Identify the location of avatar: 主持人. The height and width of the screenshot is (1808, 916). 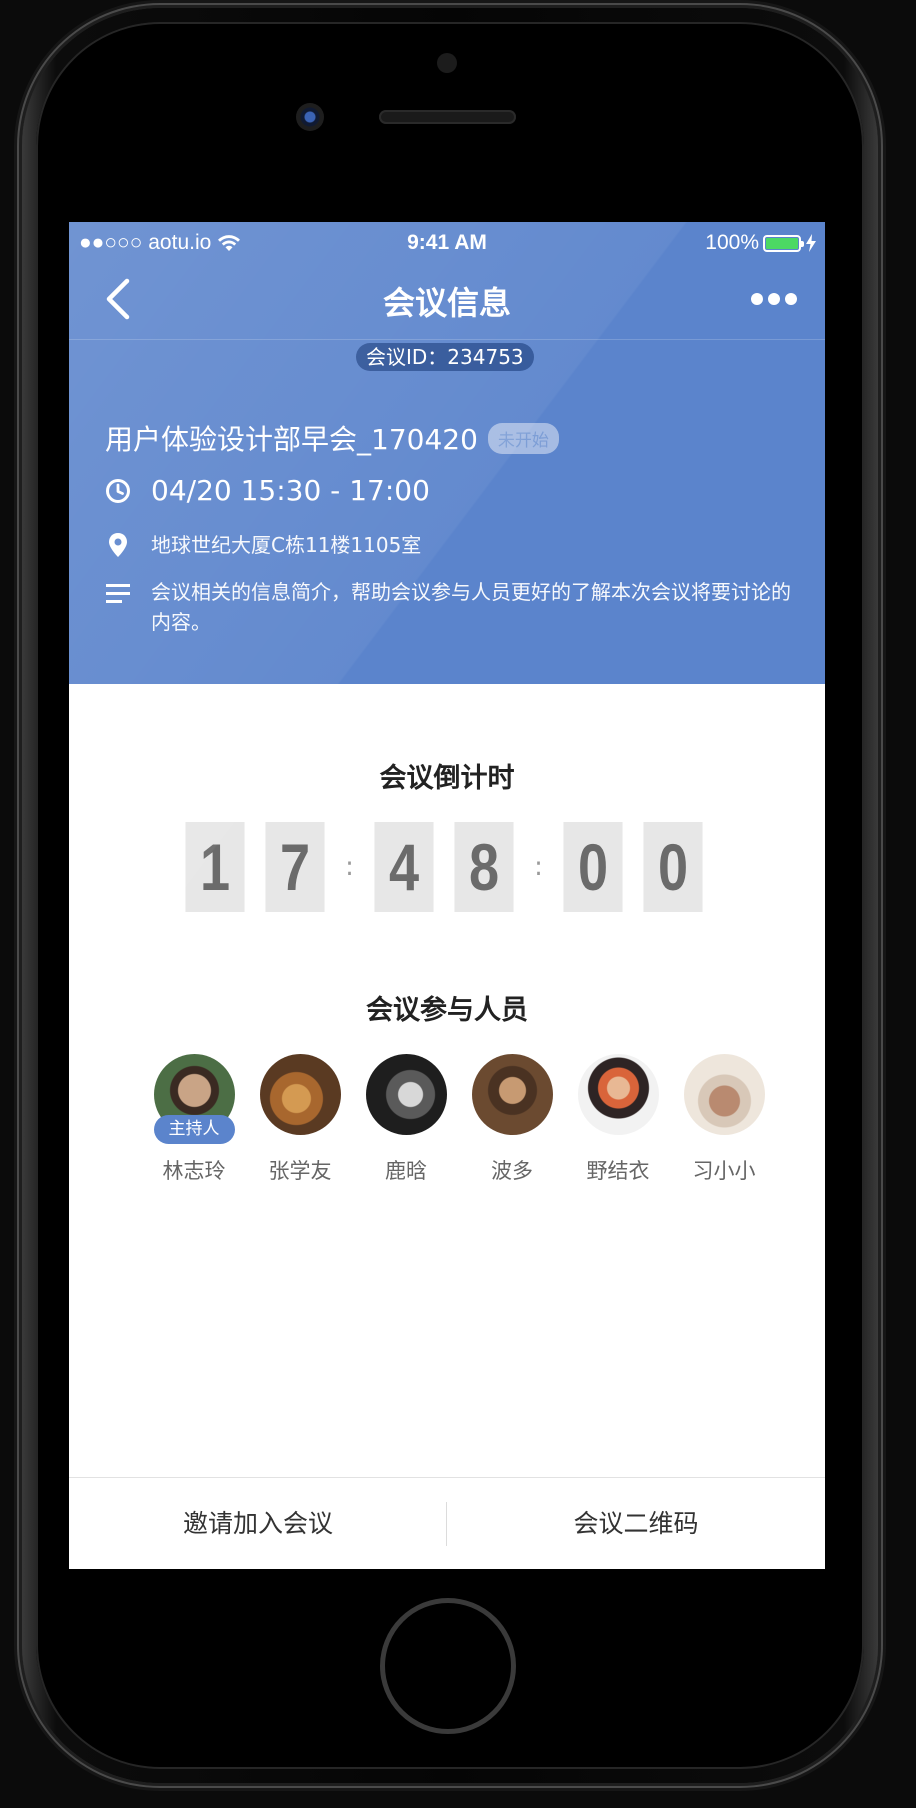
(194, 1099).